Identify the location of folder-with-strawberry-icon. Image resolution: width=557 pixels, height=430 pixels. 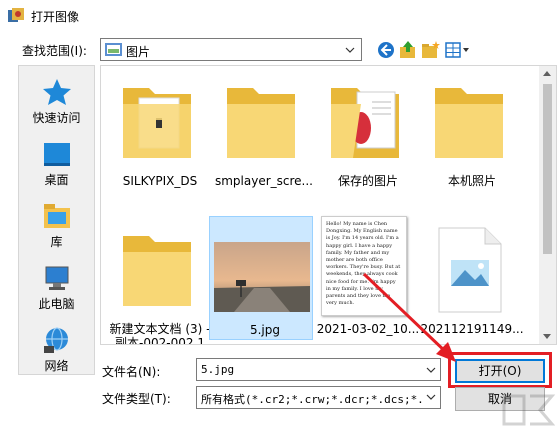
(365, 123).